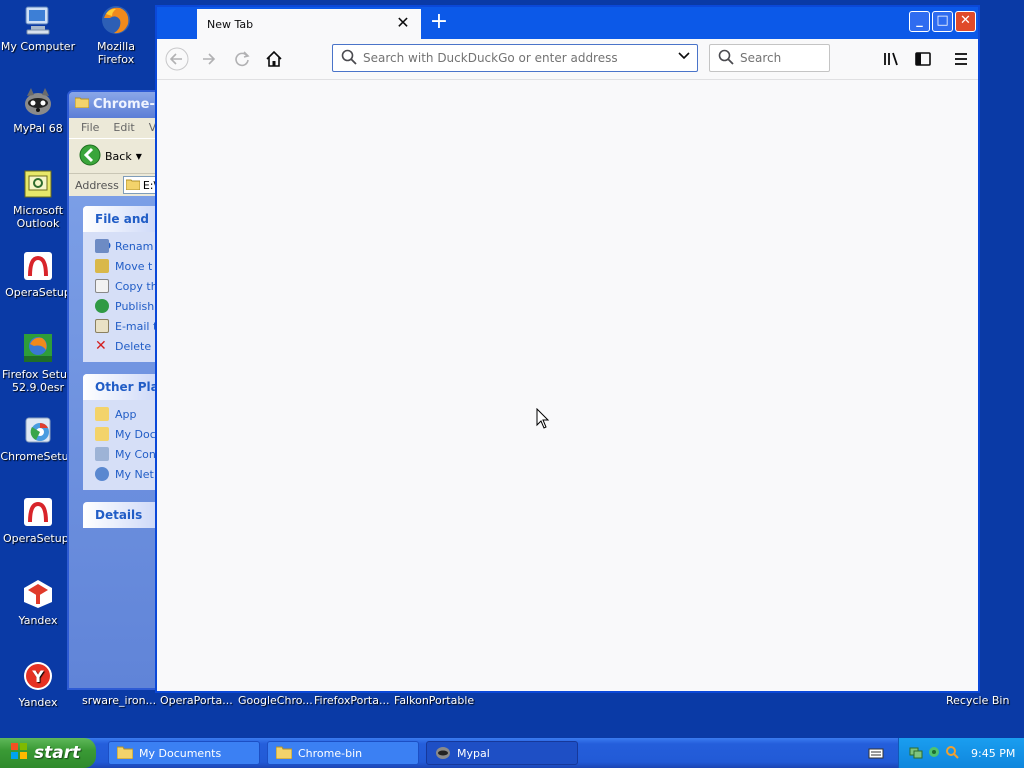 The width and height of the screenshot is (1024, 768). Describe the element at coordinates (567, 23) in the screenshot. I see `tab-strip: New Tab ✕ + _ □ ✕` at that location.